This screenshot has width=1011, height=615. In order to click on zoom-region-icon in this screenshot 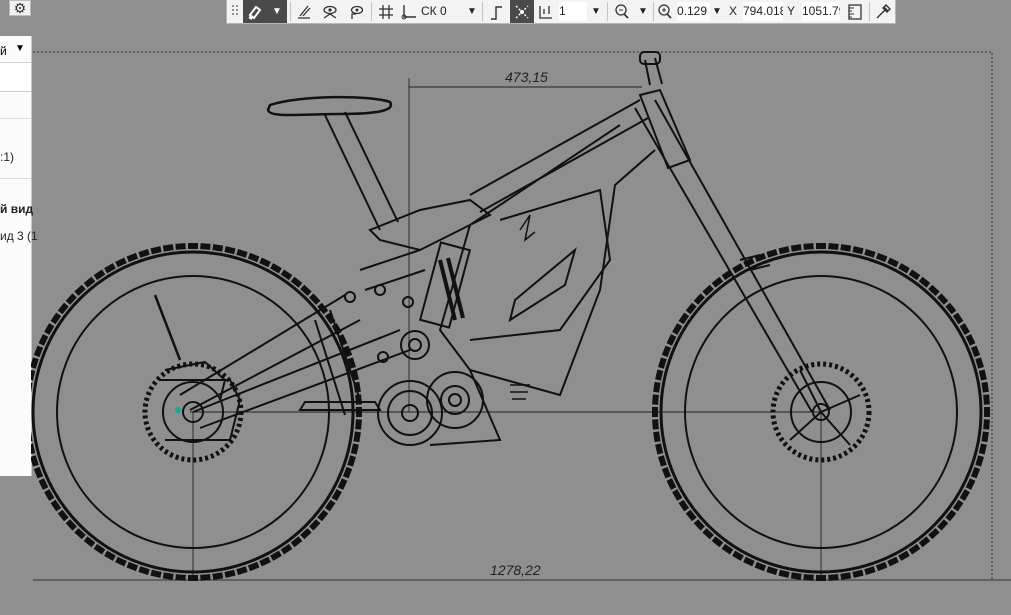, I will do `click(622, 11)`.